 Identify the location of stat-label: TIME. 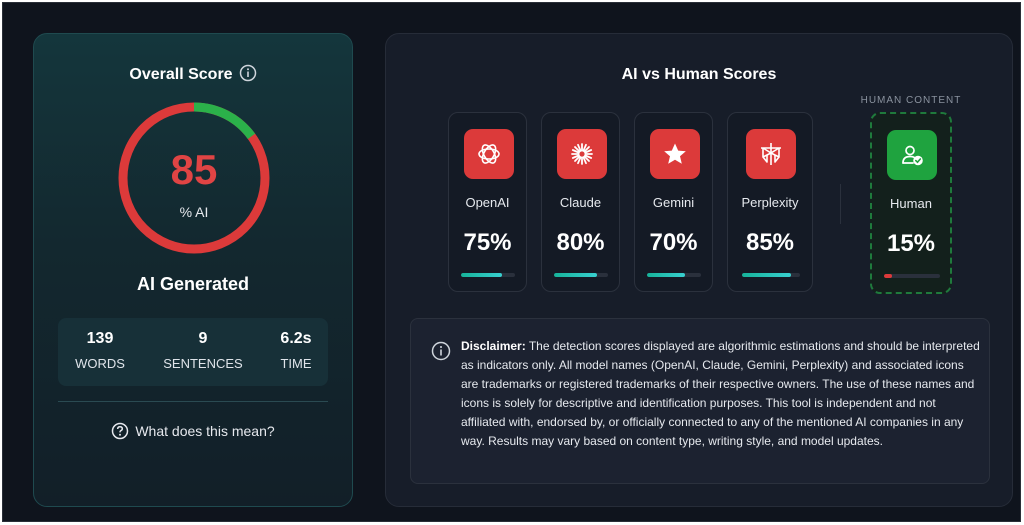
(296, 363).